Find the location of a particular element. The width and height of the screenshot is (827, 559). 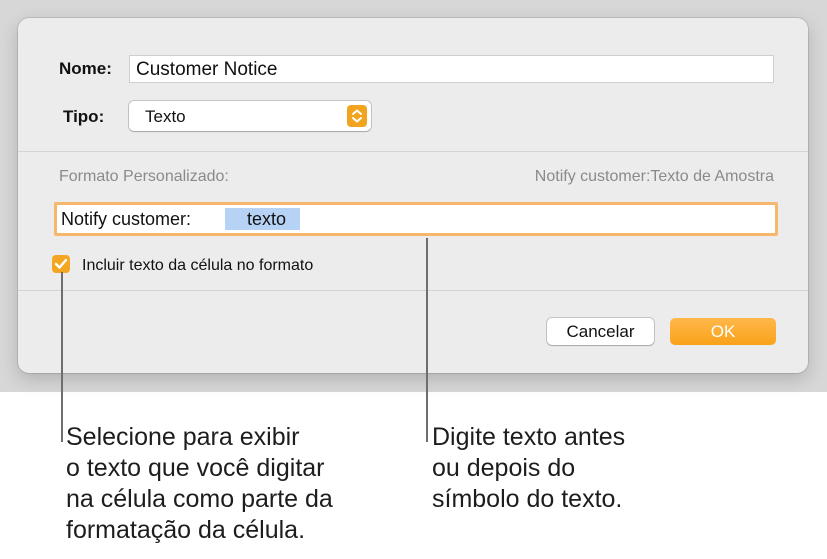

cancel-button: Cancelar is located at coordinates (600, 331).